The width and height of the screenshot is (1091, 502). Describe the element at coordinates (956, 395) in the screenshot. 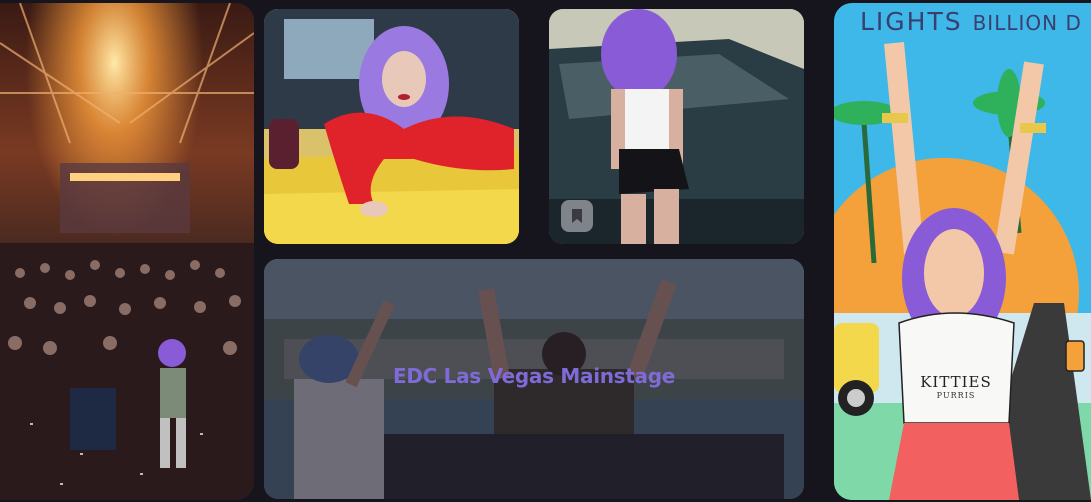

I see `shirt-print-sub: PURRIS` at that location.